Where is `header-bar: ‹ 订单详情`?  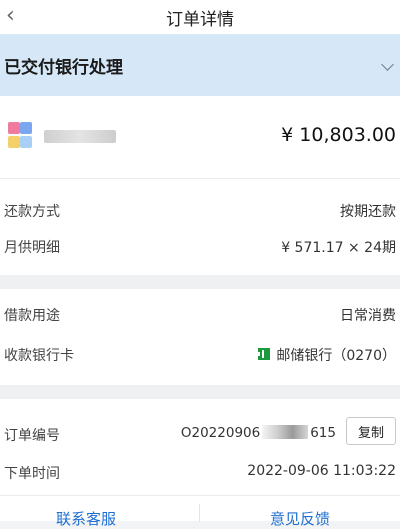 header-bar: ‹ 订单详情 is located at coordinates (200, 17).